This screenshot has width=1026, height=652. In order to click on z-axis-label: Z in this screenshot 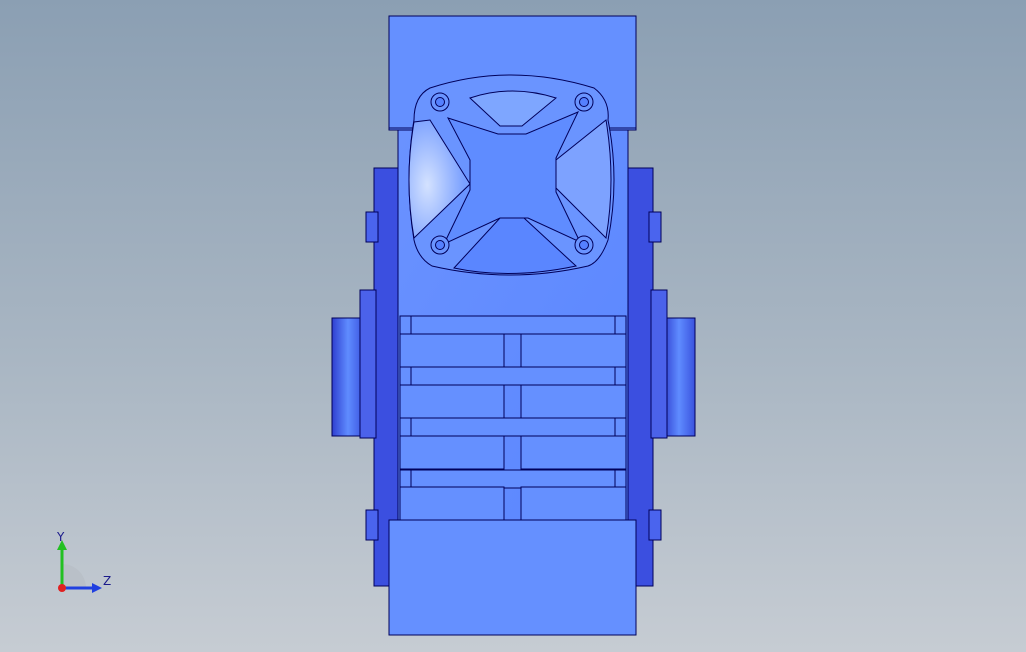, I will do `click(107, 581)`.